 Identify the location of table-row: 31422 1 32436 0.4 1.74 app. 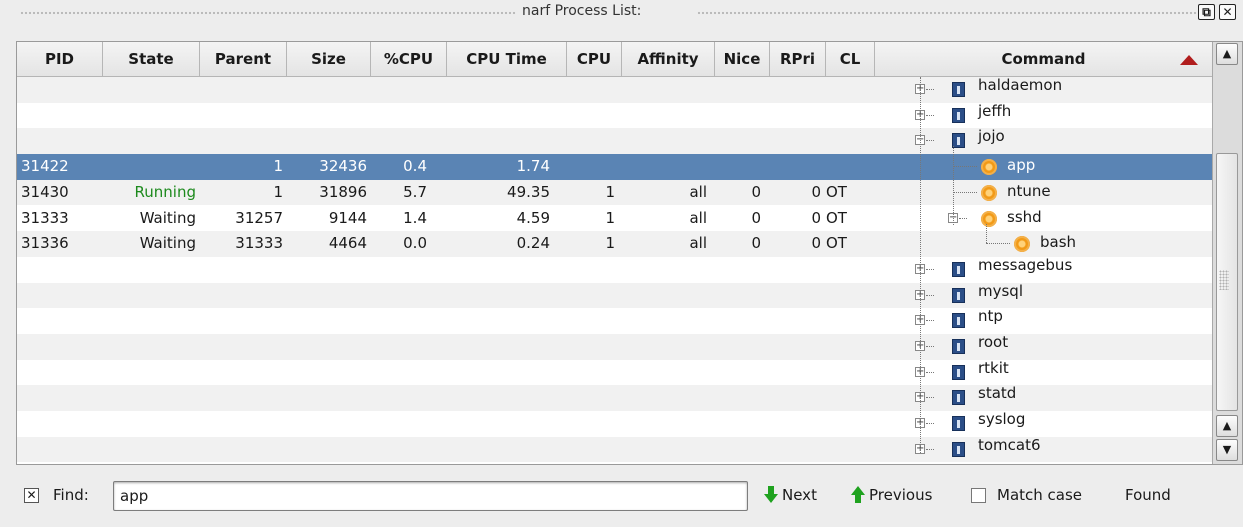
(614, 167).